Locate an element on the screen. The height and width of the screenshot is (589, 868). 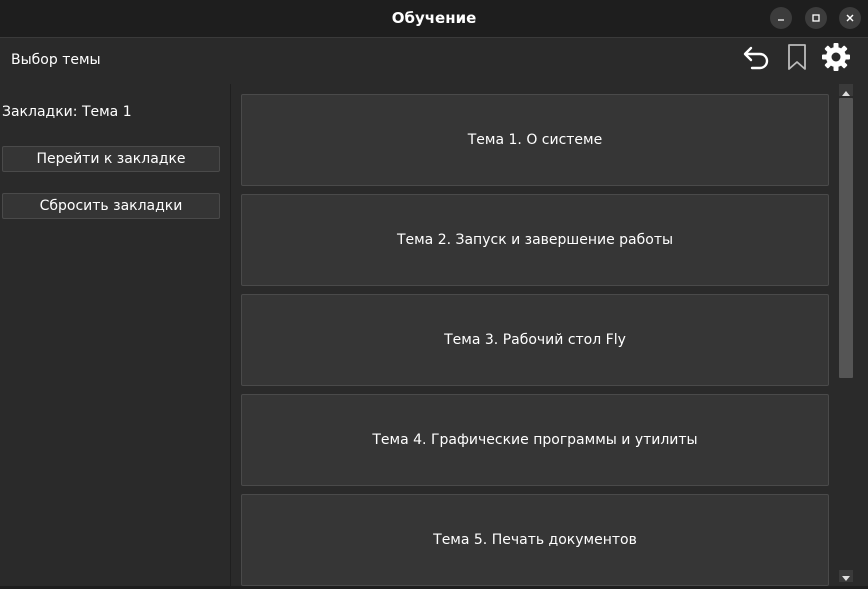
maximize-icon is located at coordinates (816, 18).